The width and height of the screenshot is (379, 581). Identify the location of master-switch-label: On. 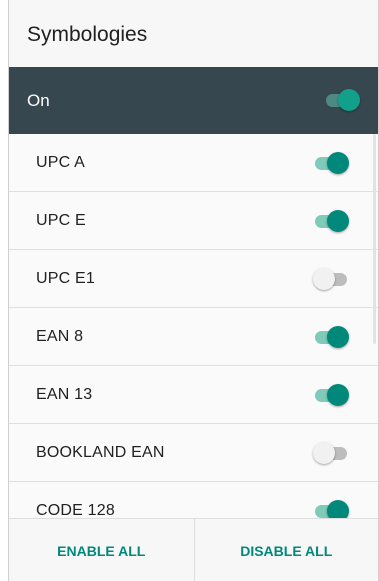
(38, 100).